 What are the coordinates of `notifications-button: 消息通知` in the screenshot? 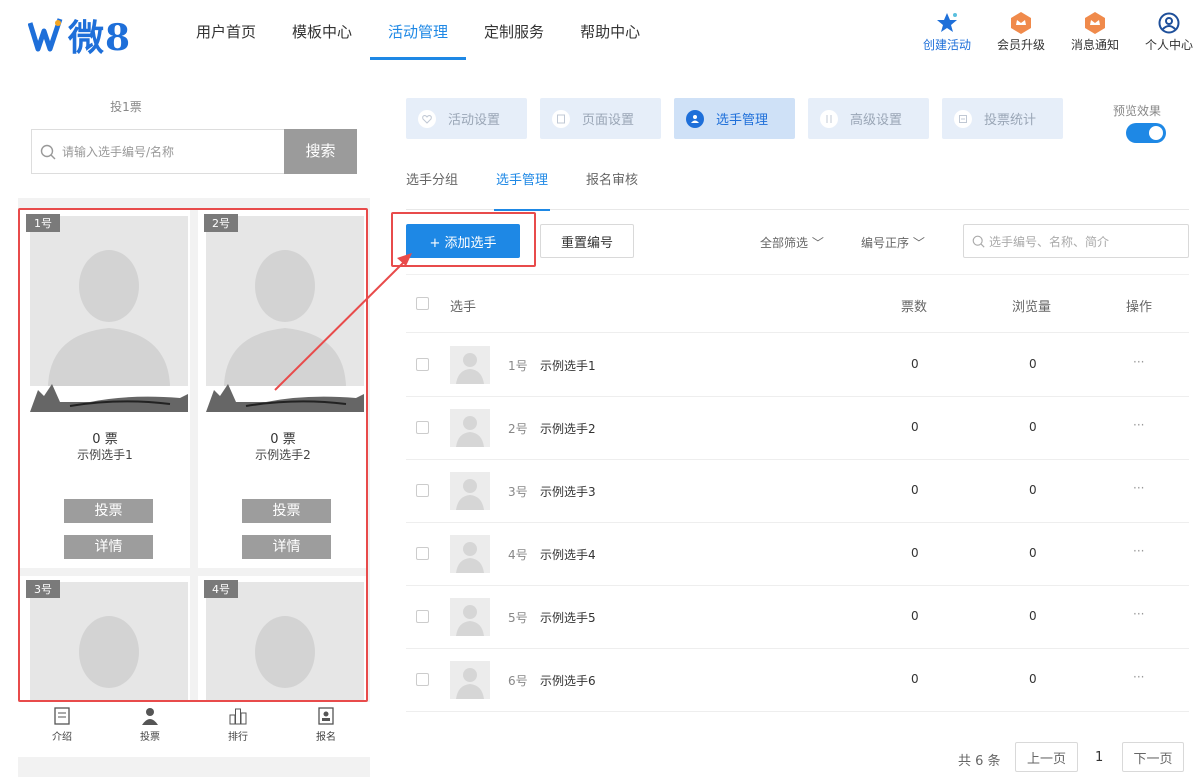 It's located at (1095, 31).